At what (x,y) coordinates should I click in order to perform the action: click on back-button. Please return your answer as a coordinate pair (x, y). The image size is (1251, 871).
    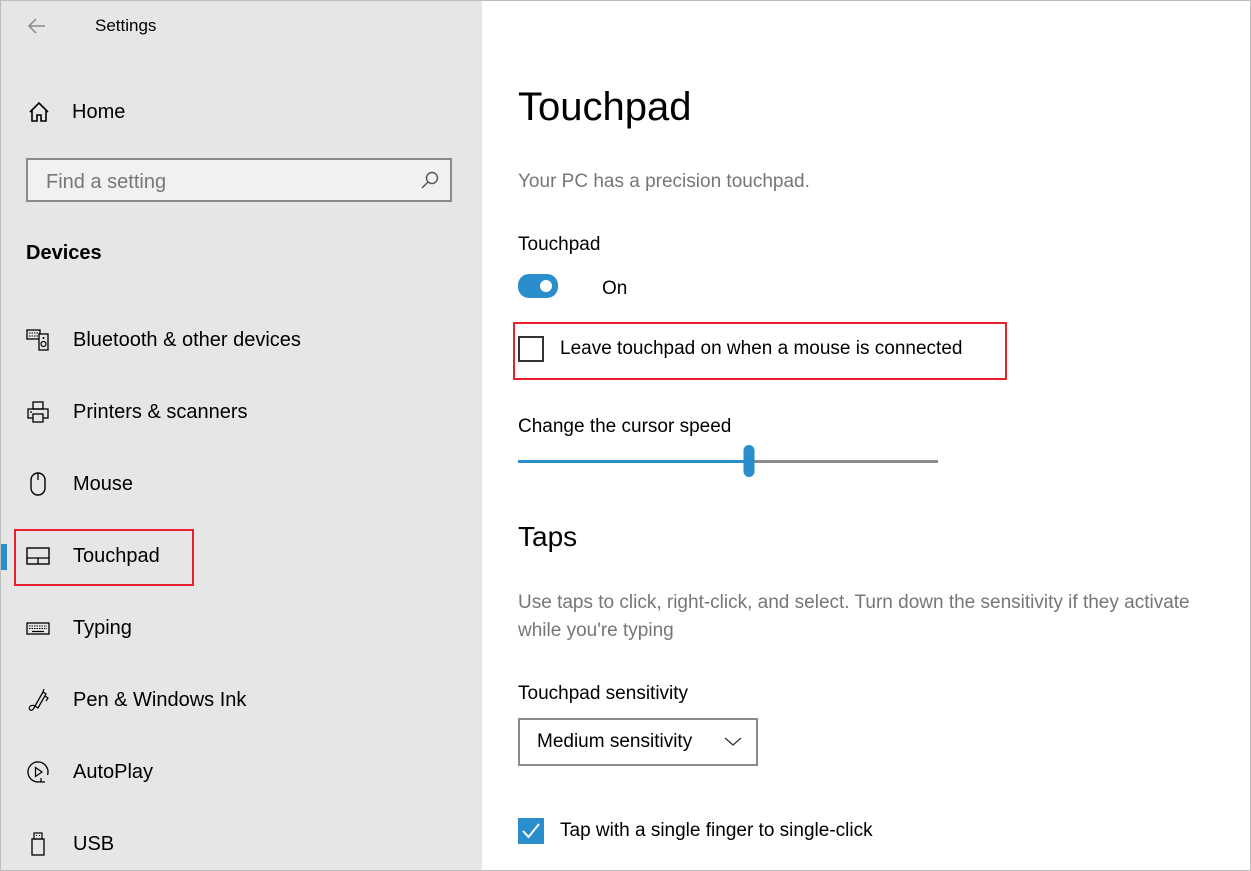
    Looking at the image, I should click on (38, 26).